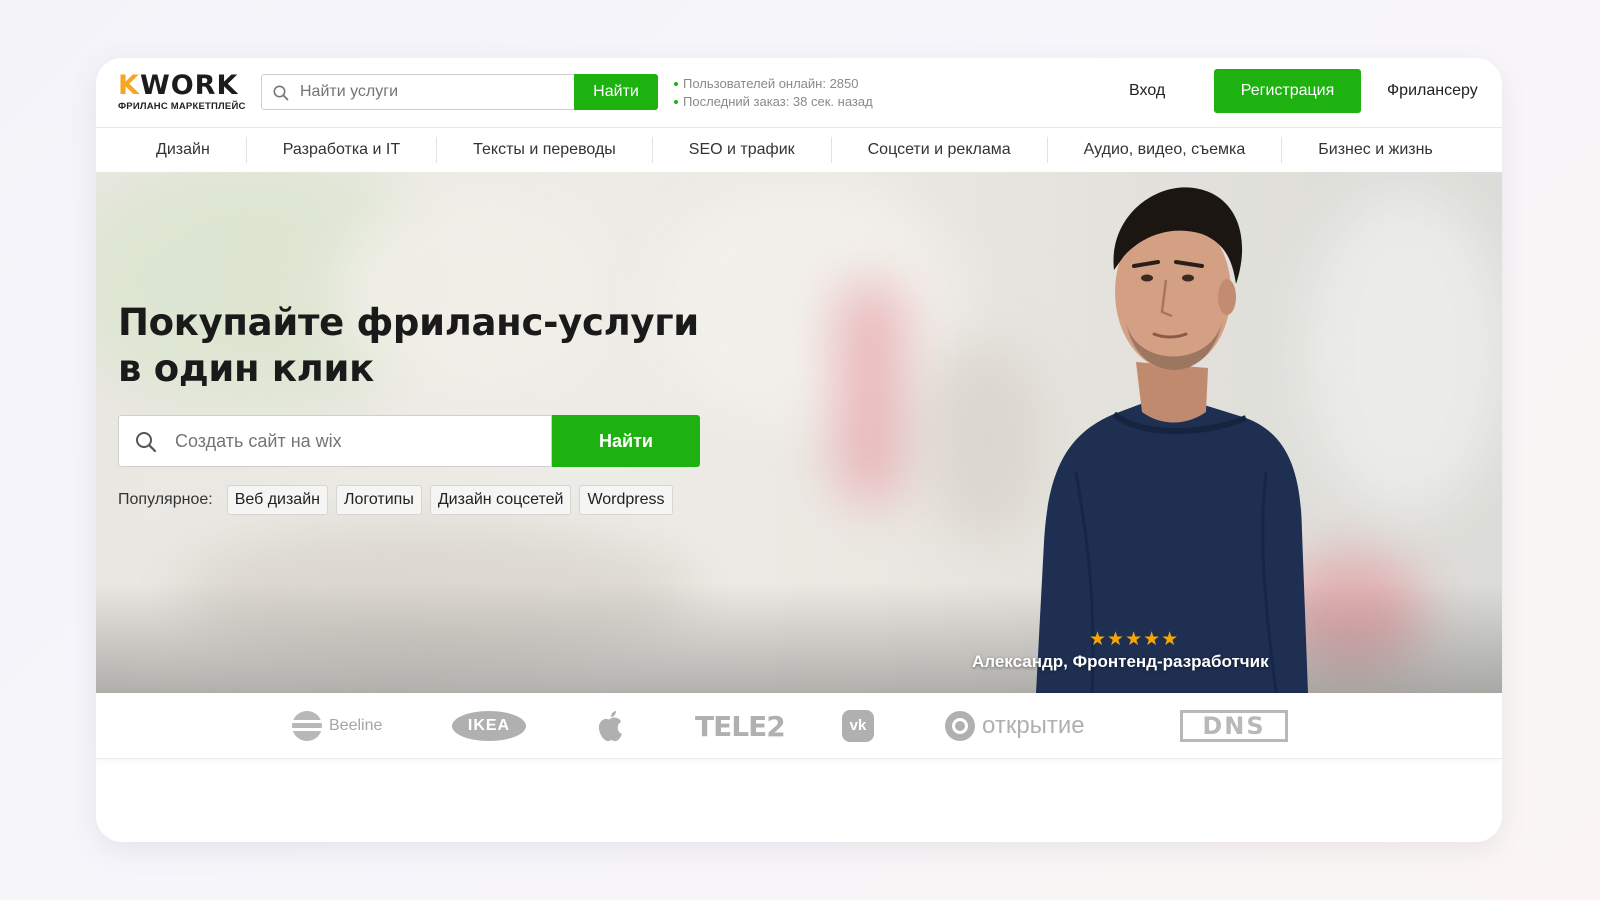  I want to click on hero-search-input, so click(355, 441).